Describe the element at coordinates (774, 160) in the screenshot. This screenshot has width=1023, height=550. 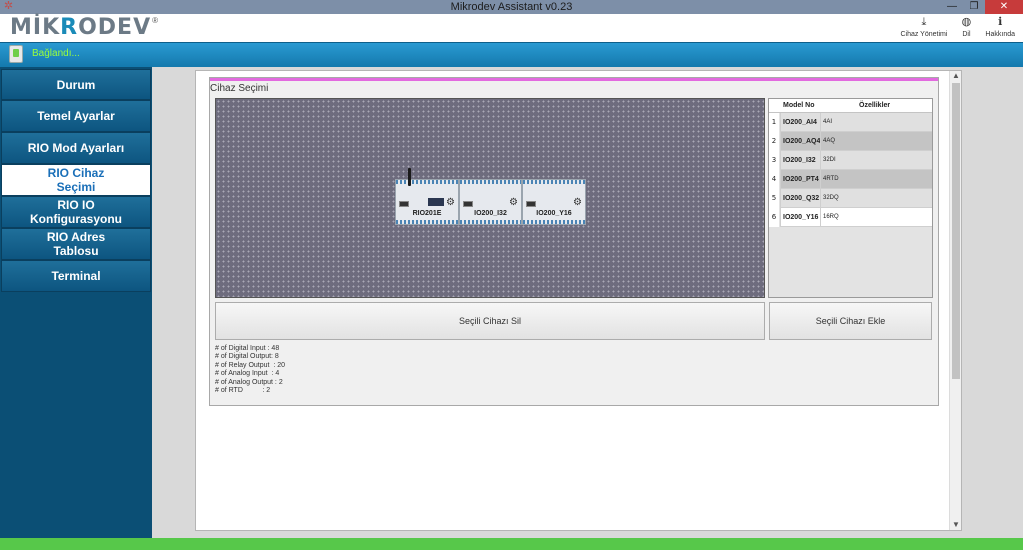
I see `row-number: 3` at that location.